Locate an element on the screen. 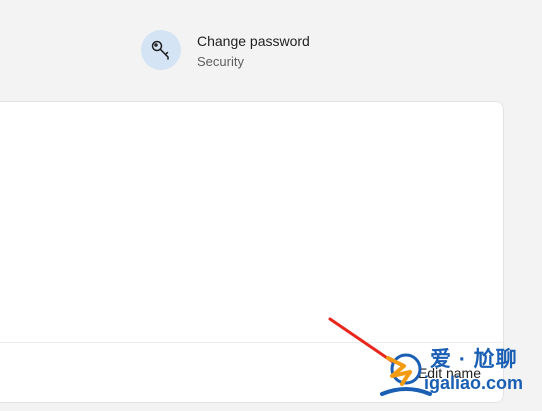  watermark: 爱 · 尬聊 igaliao.com is located at coordinates (461, 371).